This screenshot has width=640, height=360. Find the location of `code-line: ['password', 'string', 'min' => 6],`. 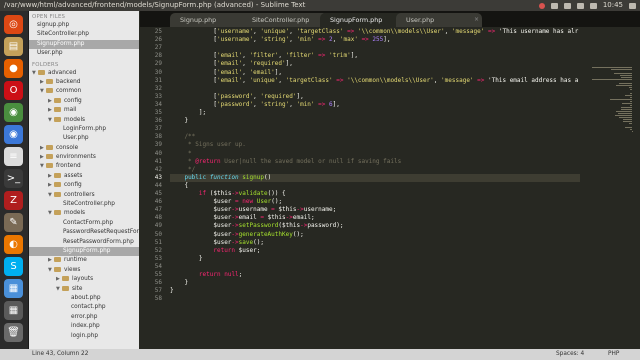

code-line: ['password', 'string', 'min' => 6], is located at coordinates (255, 104).